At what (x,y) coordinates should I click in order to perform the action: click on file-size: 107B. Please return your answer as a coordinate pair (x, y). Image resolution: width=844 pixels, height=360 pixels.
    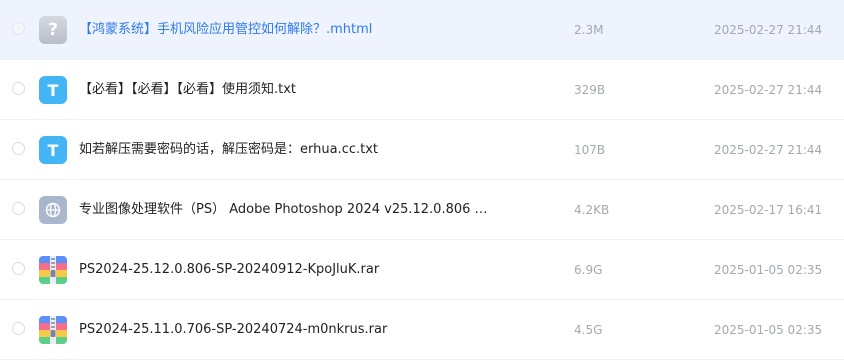
    Looking at the image, I should click on (590, 150).